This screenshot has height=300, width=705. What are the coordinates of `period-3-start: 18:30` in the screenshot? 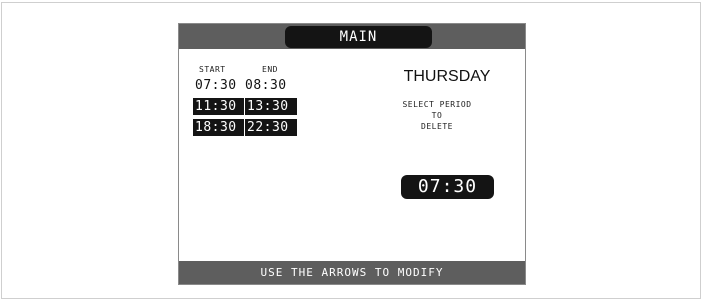 It's located at (218, 127).